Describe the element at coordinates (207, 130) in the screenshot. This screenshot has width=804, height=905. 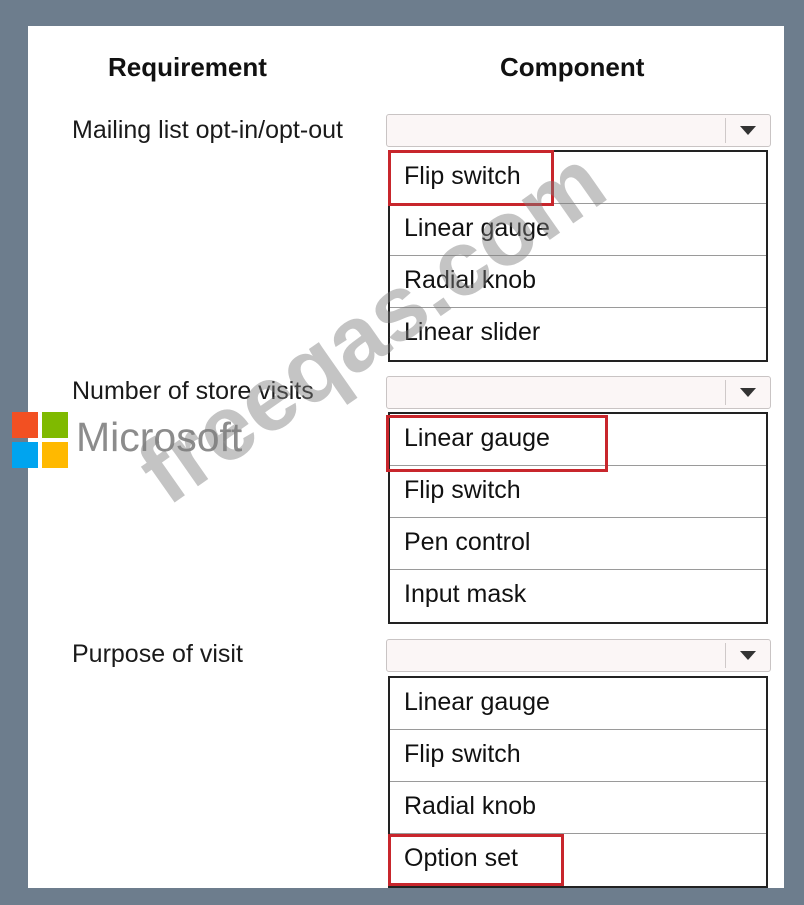
I see `requirement-label: Mailing list opt-in/opt-out` at that location.